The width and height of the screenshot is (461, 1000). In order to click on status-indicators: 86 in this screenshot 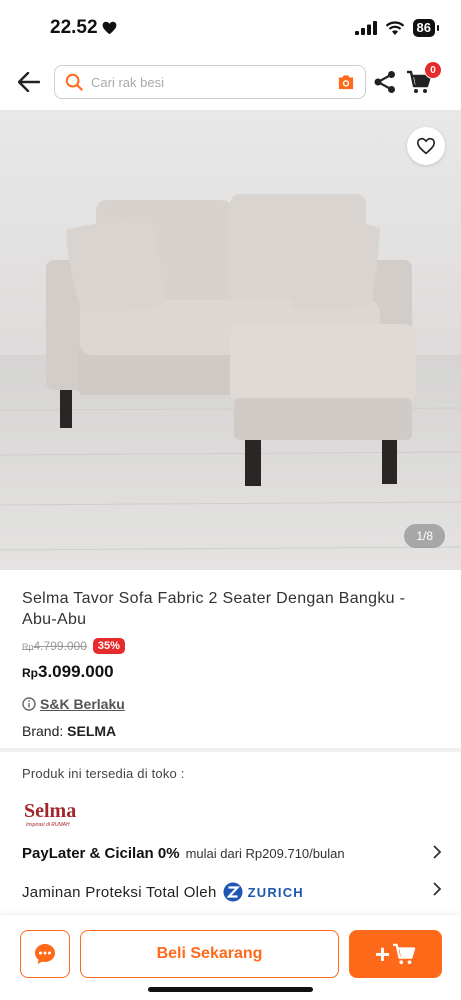, I will do `click(397, 28)`.